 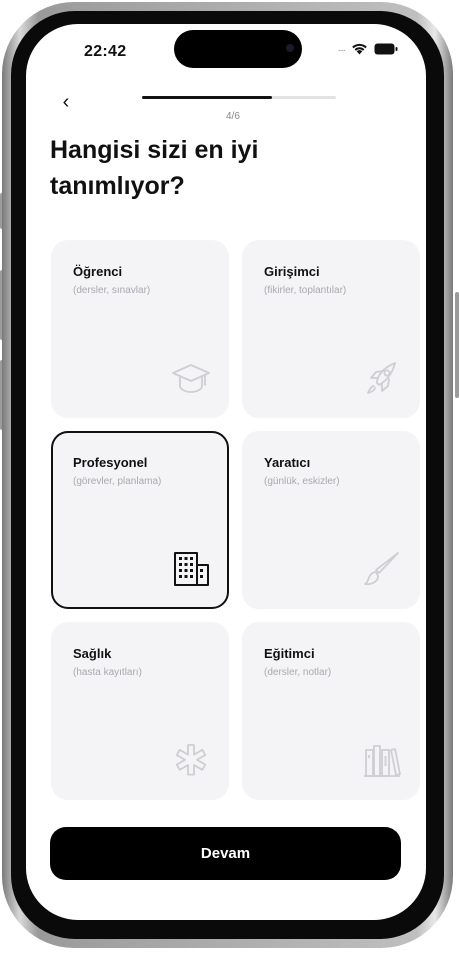 What do you see at coordinates (457, 345) in the screenshot?
I see `power-button` at bounding box center [457, 345].